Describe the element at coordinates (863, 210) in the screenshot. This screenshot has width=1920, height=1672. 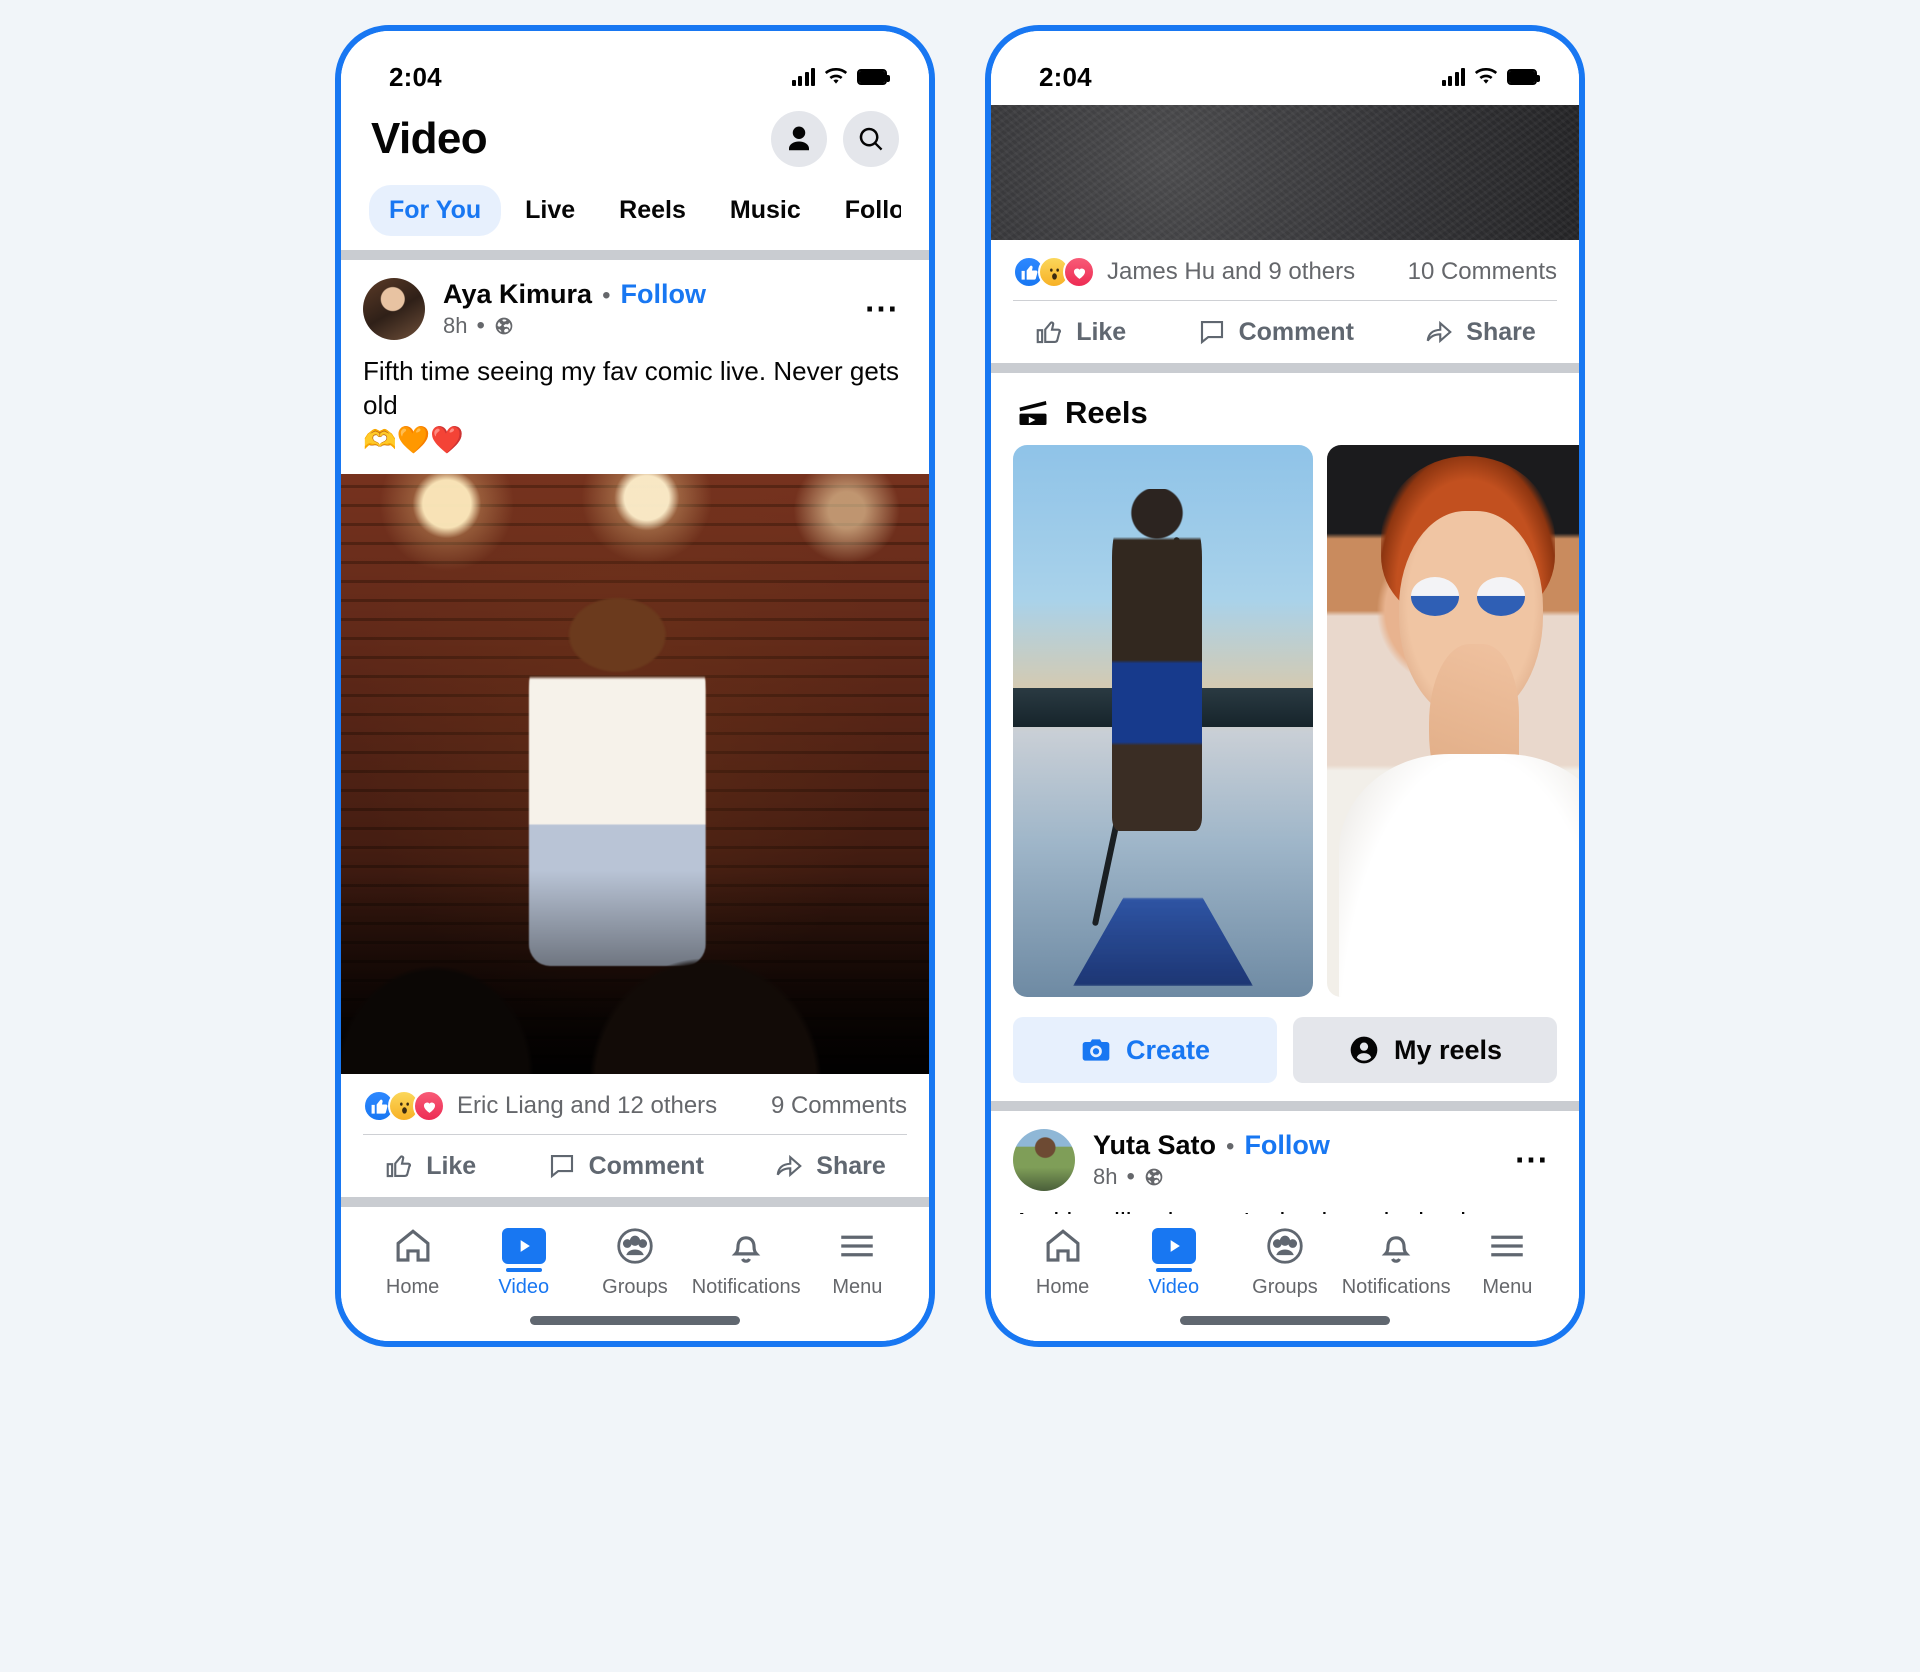
I see `tab-following: Following` at that location.